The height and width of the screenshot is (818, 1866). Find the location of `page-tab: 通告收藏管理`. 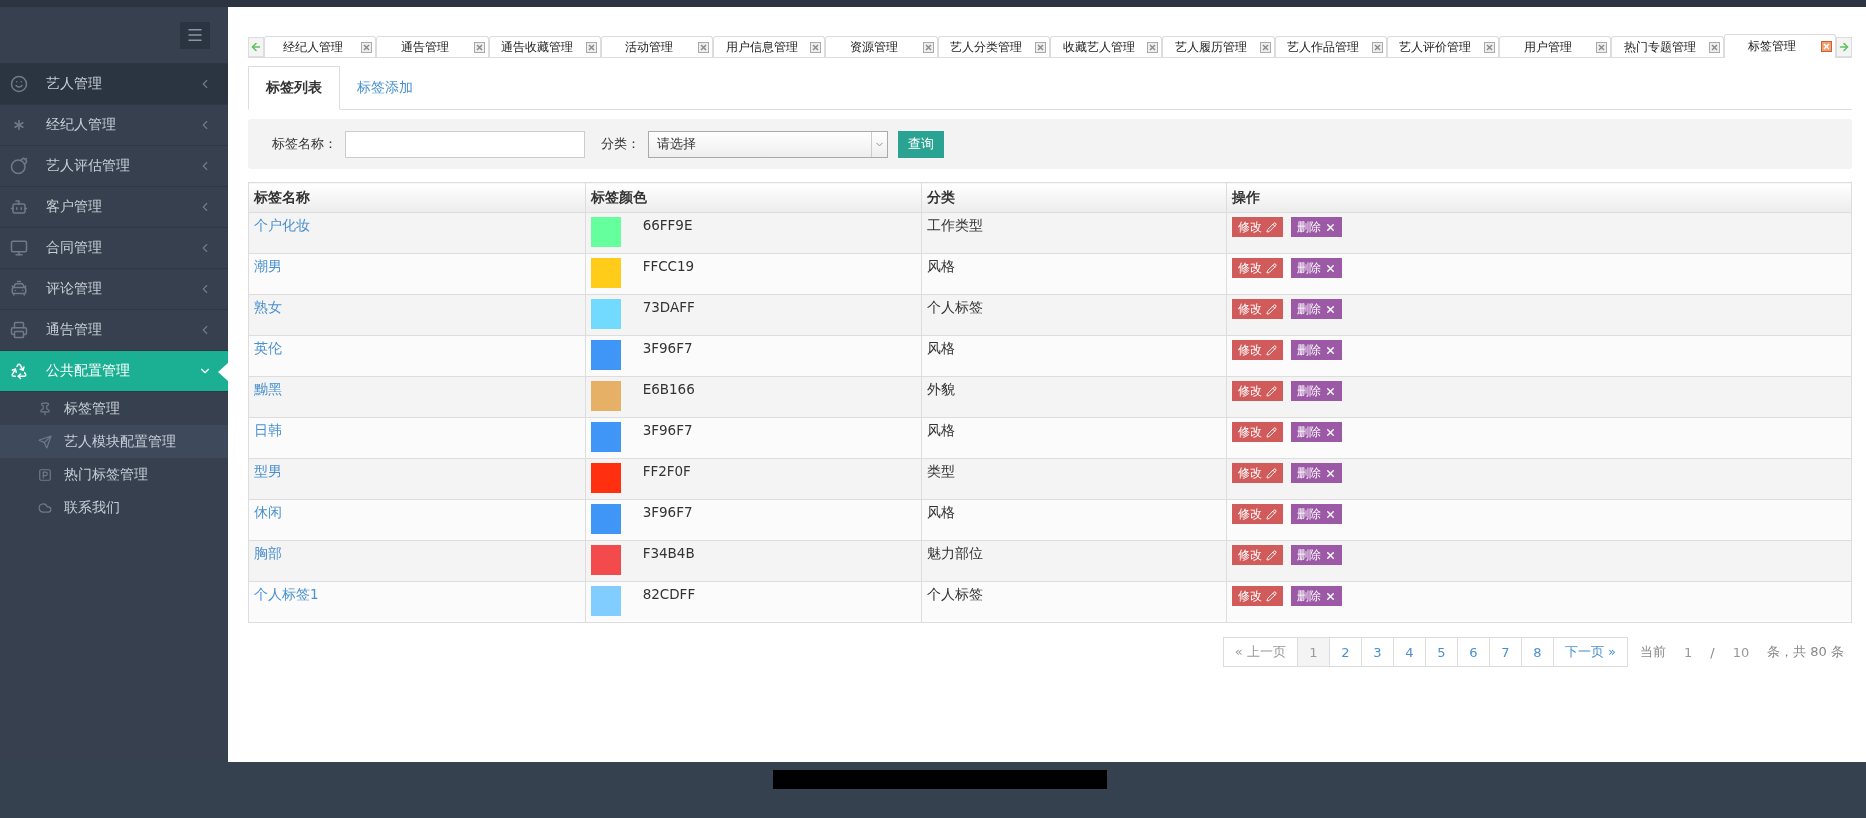

page-tab: 通告收藏管理 is located at coordinates (544, 46).